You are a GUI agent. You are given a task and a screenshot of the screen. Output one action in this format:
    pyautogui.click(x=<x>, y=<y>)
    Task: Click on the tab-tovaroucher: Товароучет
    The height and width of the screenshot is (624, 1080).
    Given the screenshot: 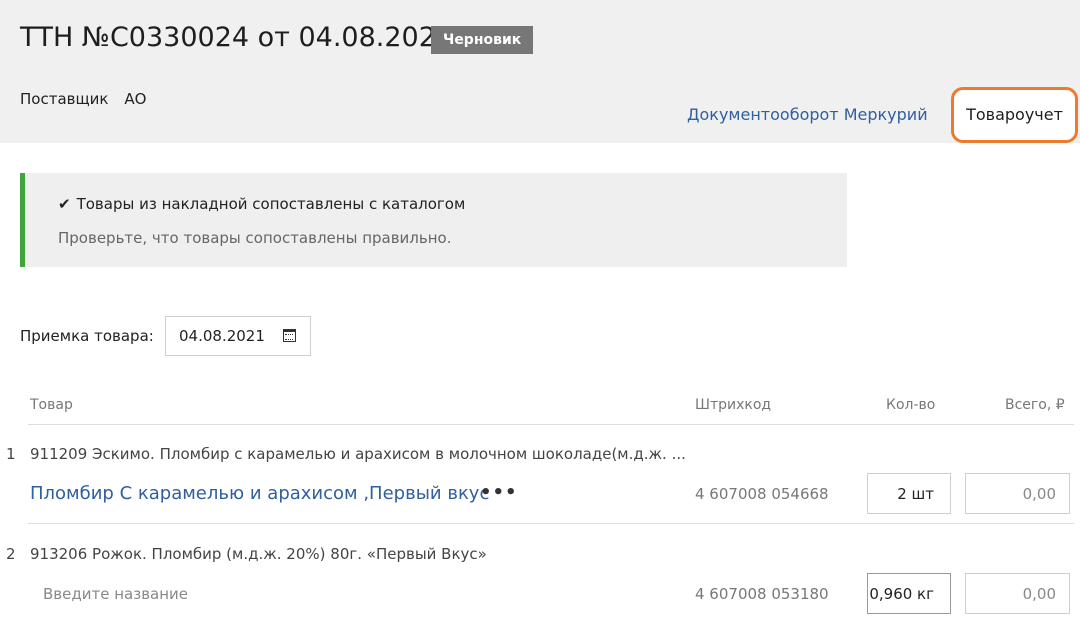 What is the action you would take?
    pyautogui.click(x=1014, y=115)
    